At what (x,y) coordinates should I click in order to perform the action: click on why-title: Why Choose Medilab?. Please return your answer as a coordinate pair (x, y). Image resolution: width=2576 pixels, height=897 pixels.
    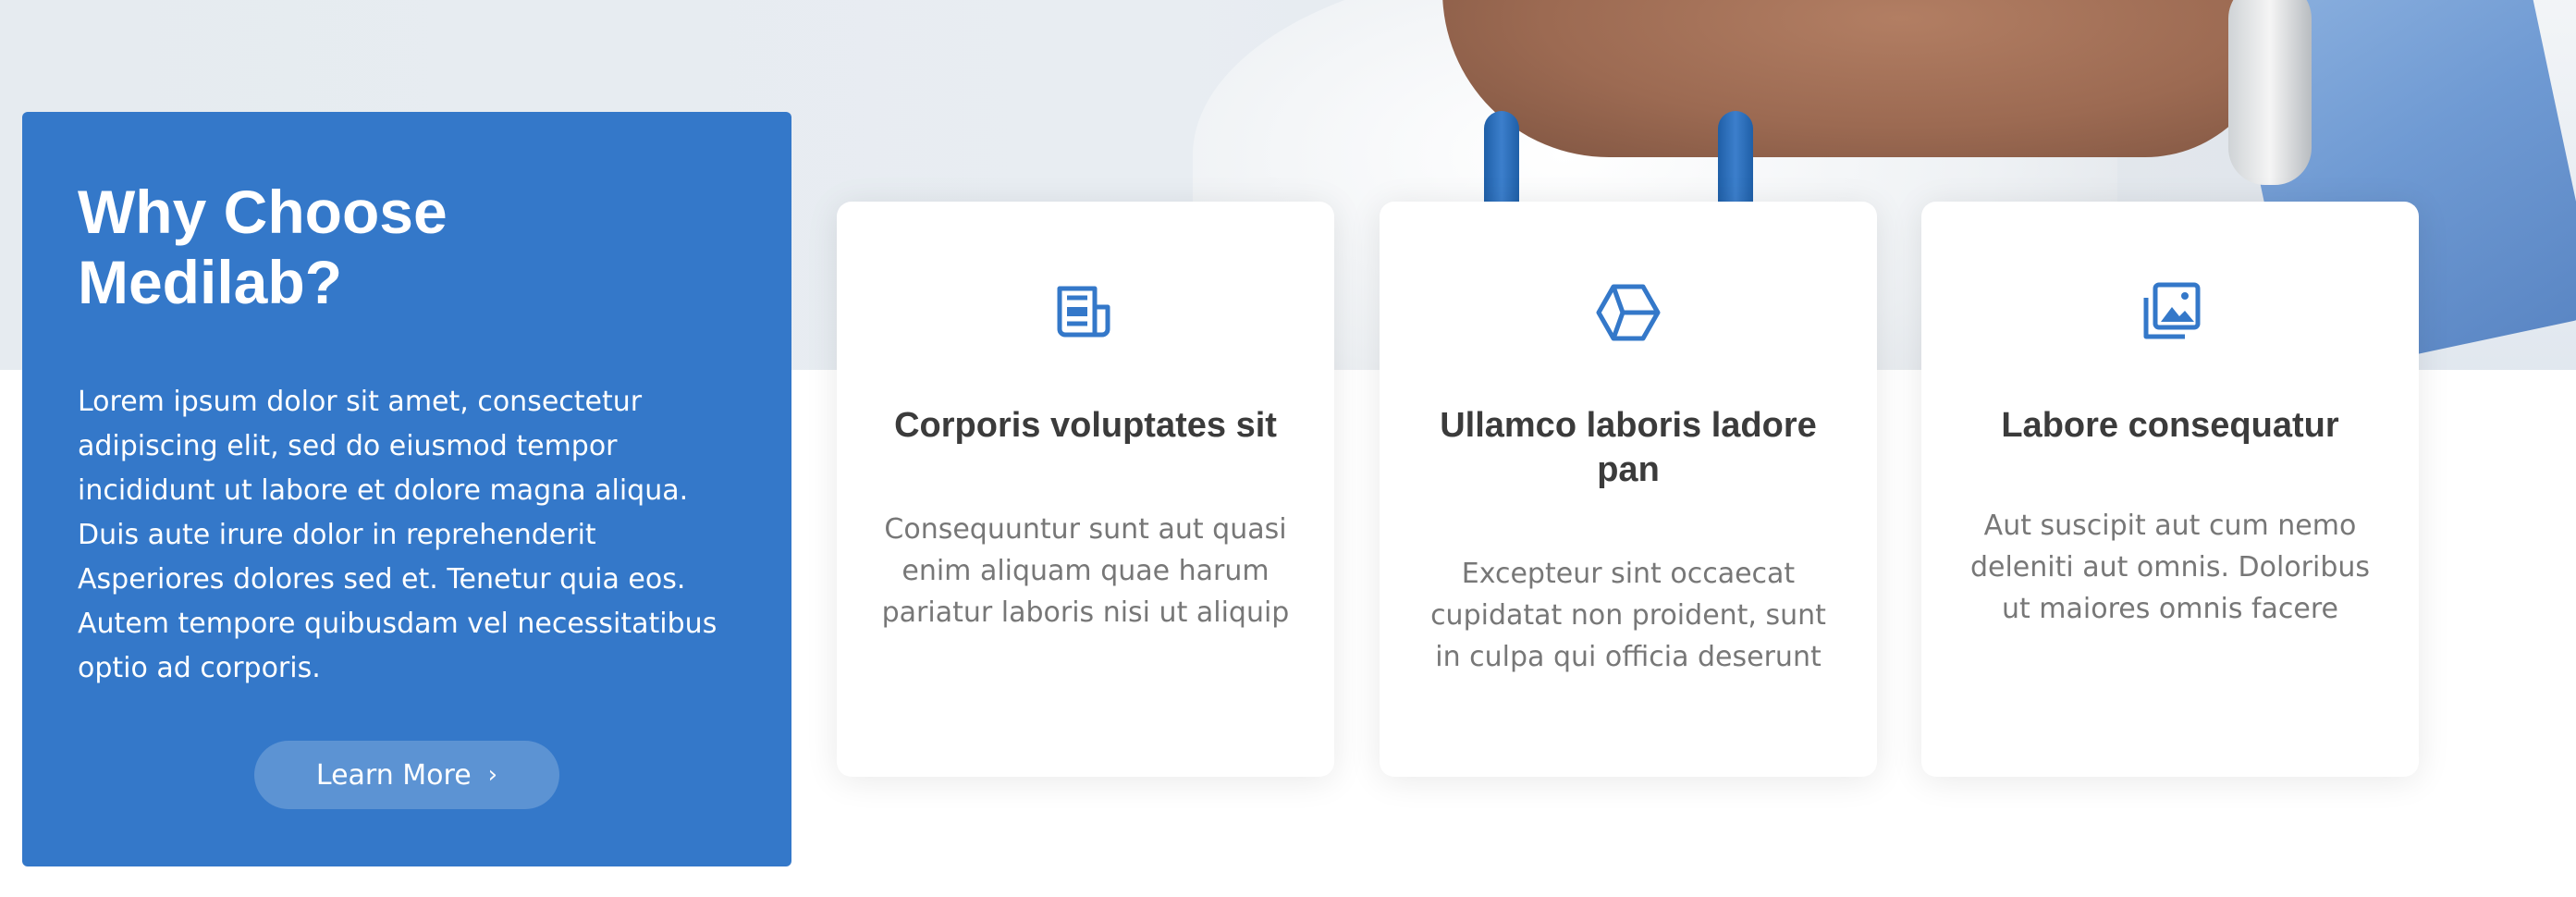
    Looking at the image, I should click on (263, 247).